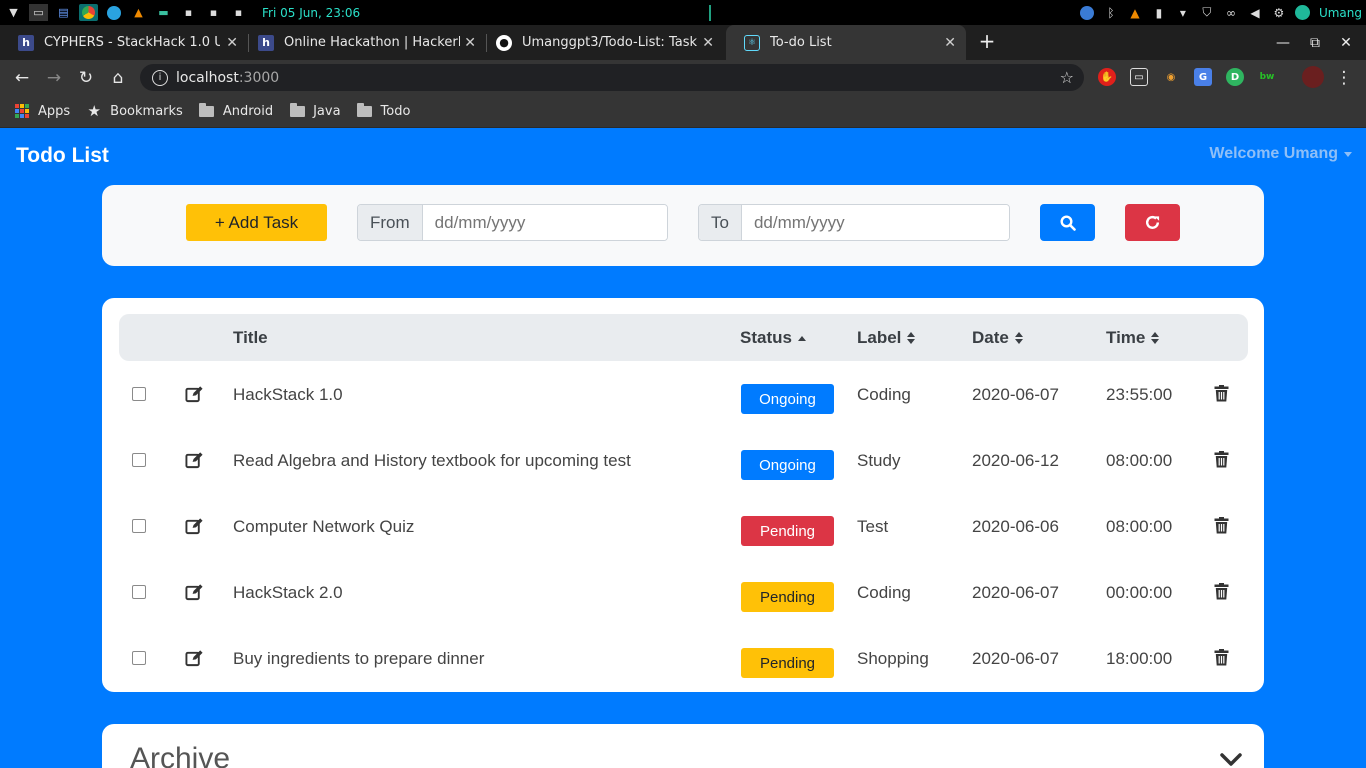  What do you see at coordinates (683, 337) in the screenshot?
I see `table-header: Title Status Label Date Time` at bounding box center [683, 337].